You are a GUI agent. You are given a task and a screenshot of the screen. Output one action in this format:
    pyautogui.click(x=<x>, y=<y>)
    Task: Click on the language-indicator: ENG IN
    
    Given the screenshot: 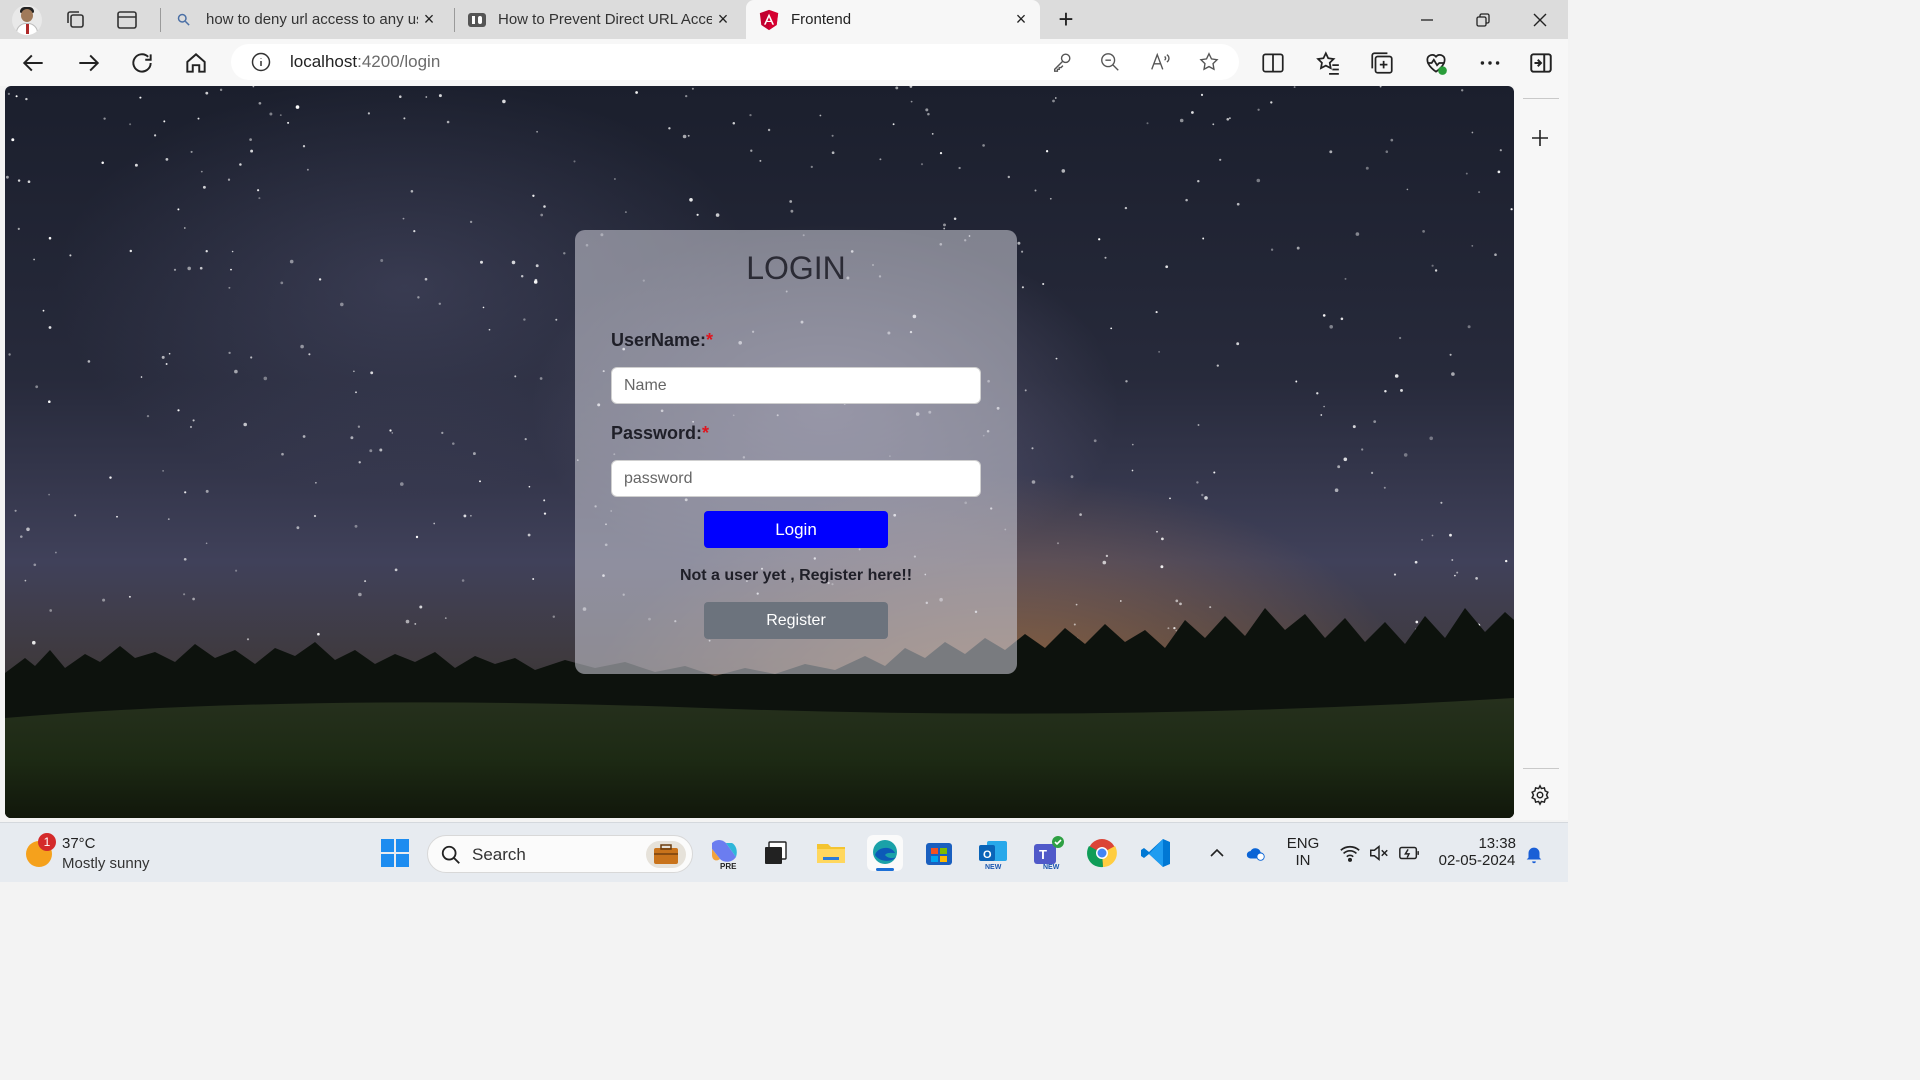 What is the action you would take?
    pyautogui.click(x=1303, y=852)
    